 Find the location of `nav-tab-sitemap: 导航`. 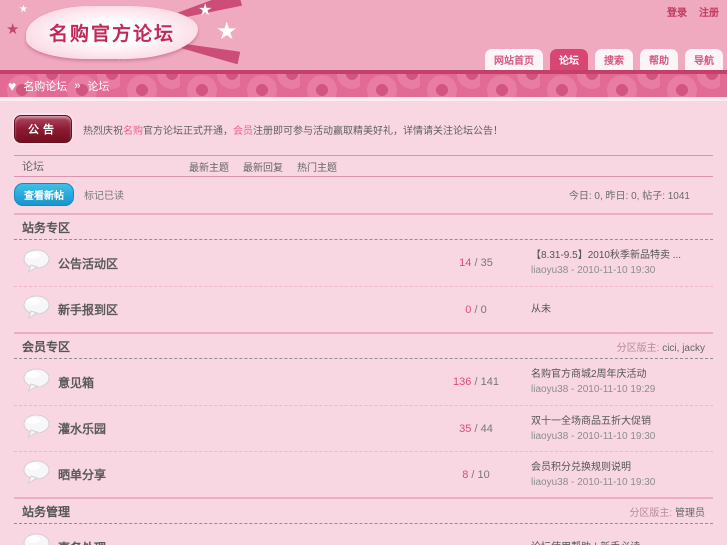

nav-tab-sitemap: 导航 is located at coordinates (704, 59).